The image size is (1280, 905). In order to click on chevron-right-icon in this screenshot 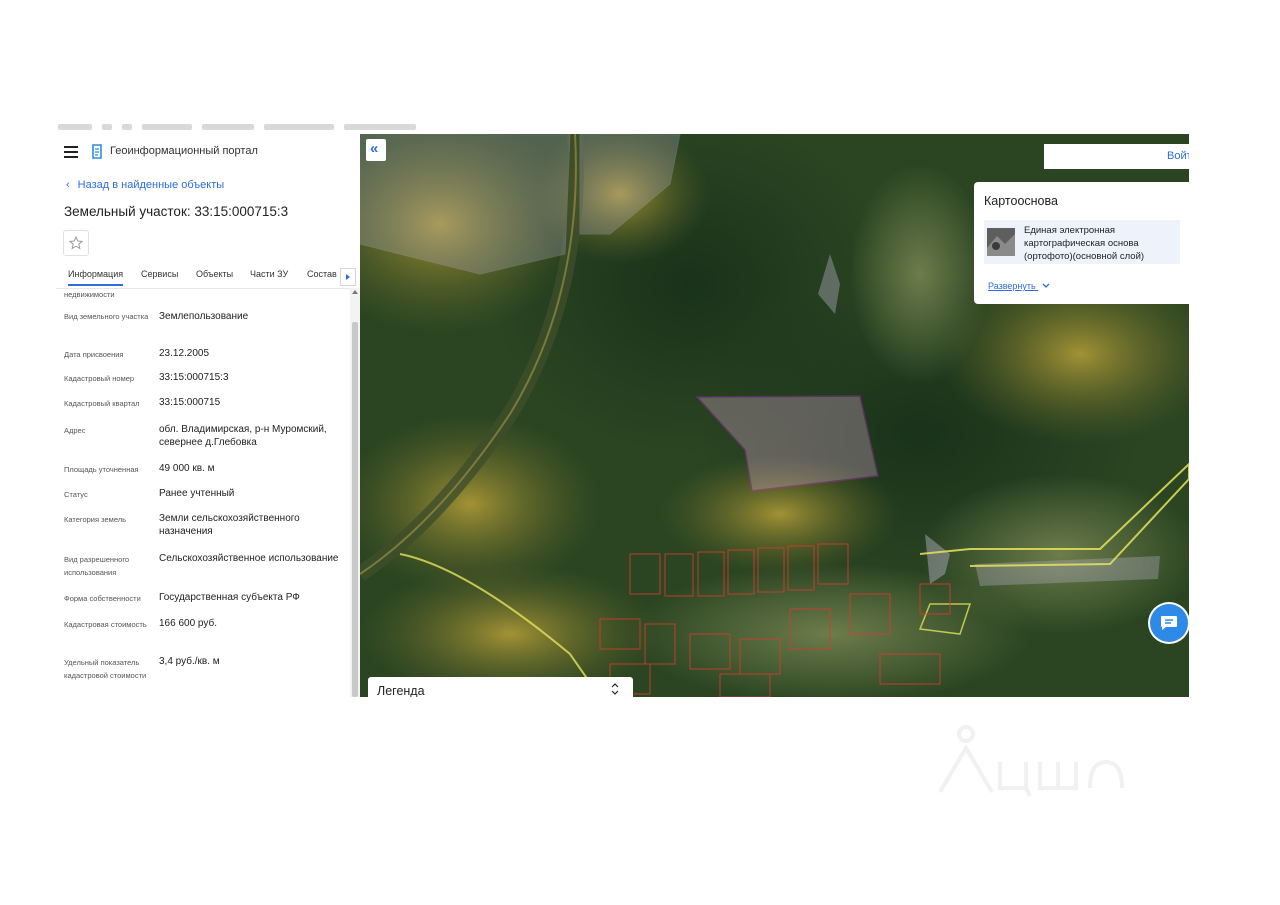, I will do `click(348, 277)`.